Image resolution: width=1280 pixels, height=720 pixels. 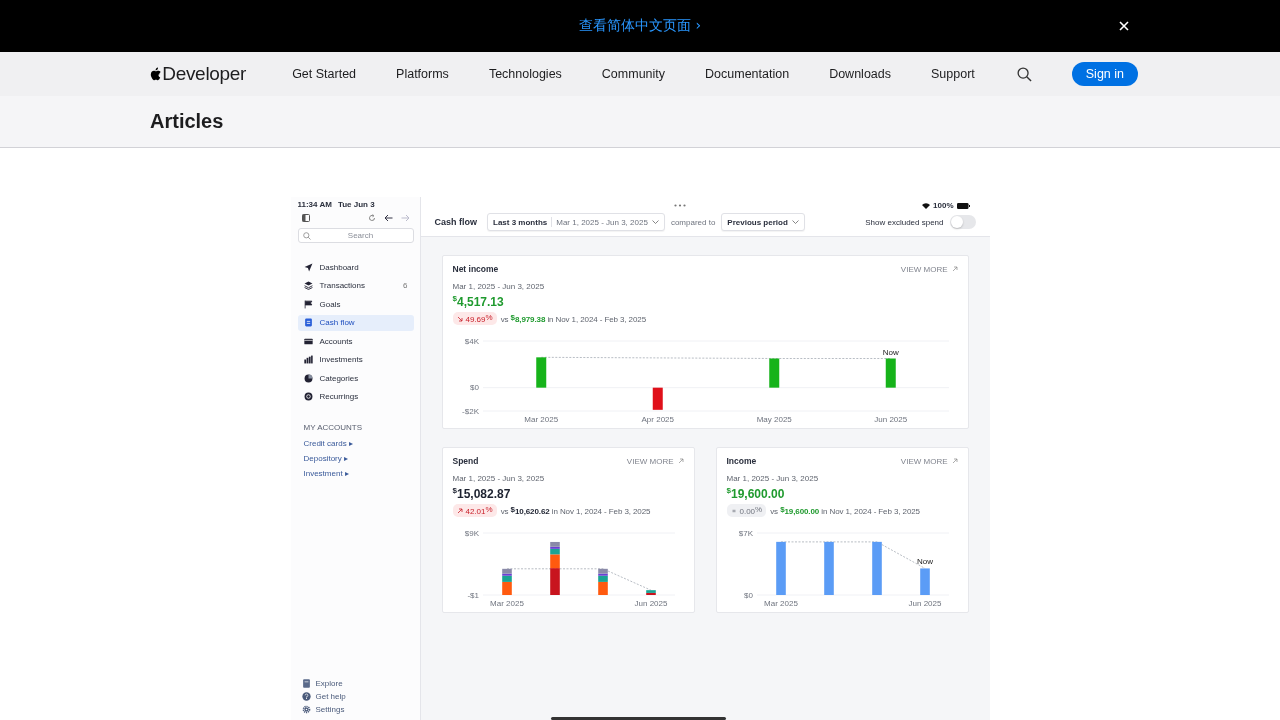 I want to click on battery-icon, so click(x=963, y=205).